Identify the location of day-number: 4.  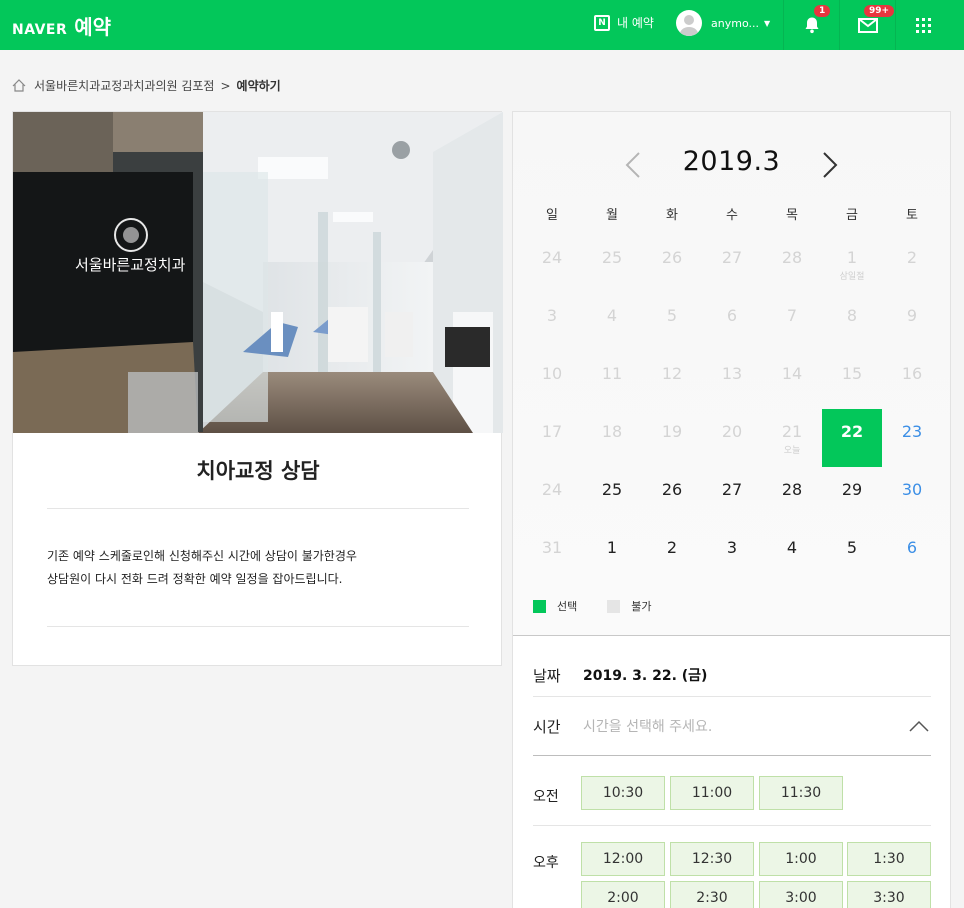
(612, 315).